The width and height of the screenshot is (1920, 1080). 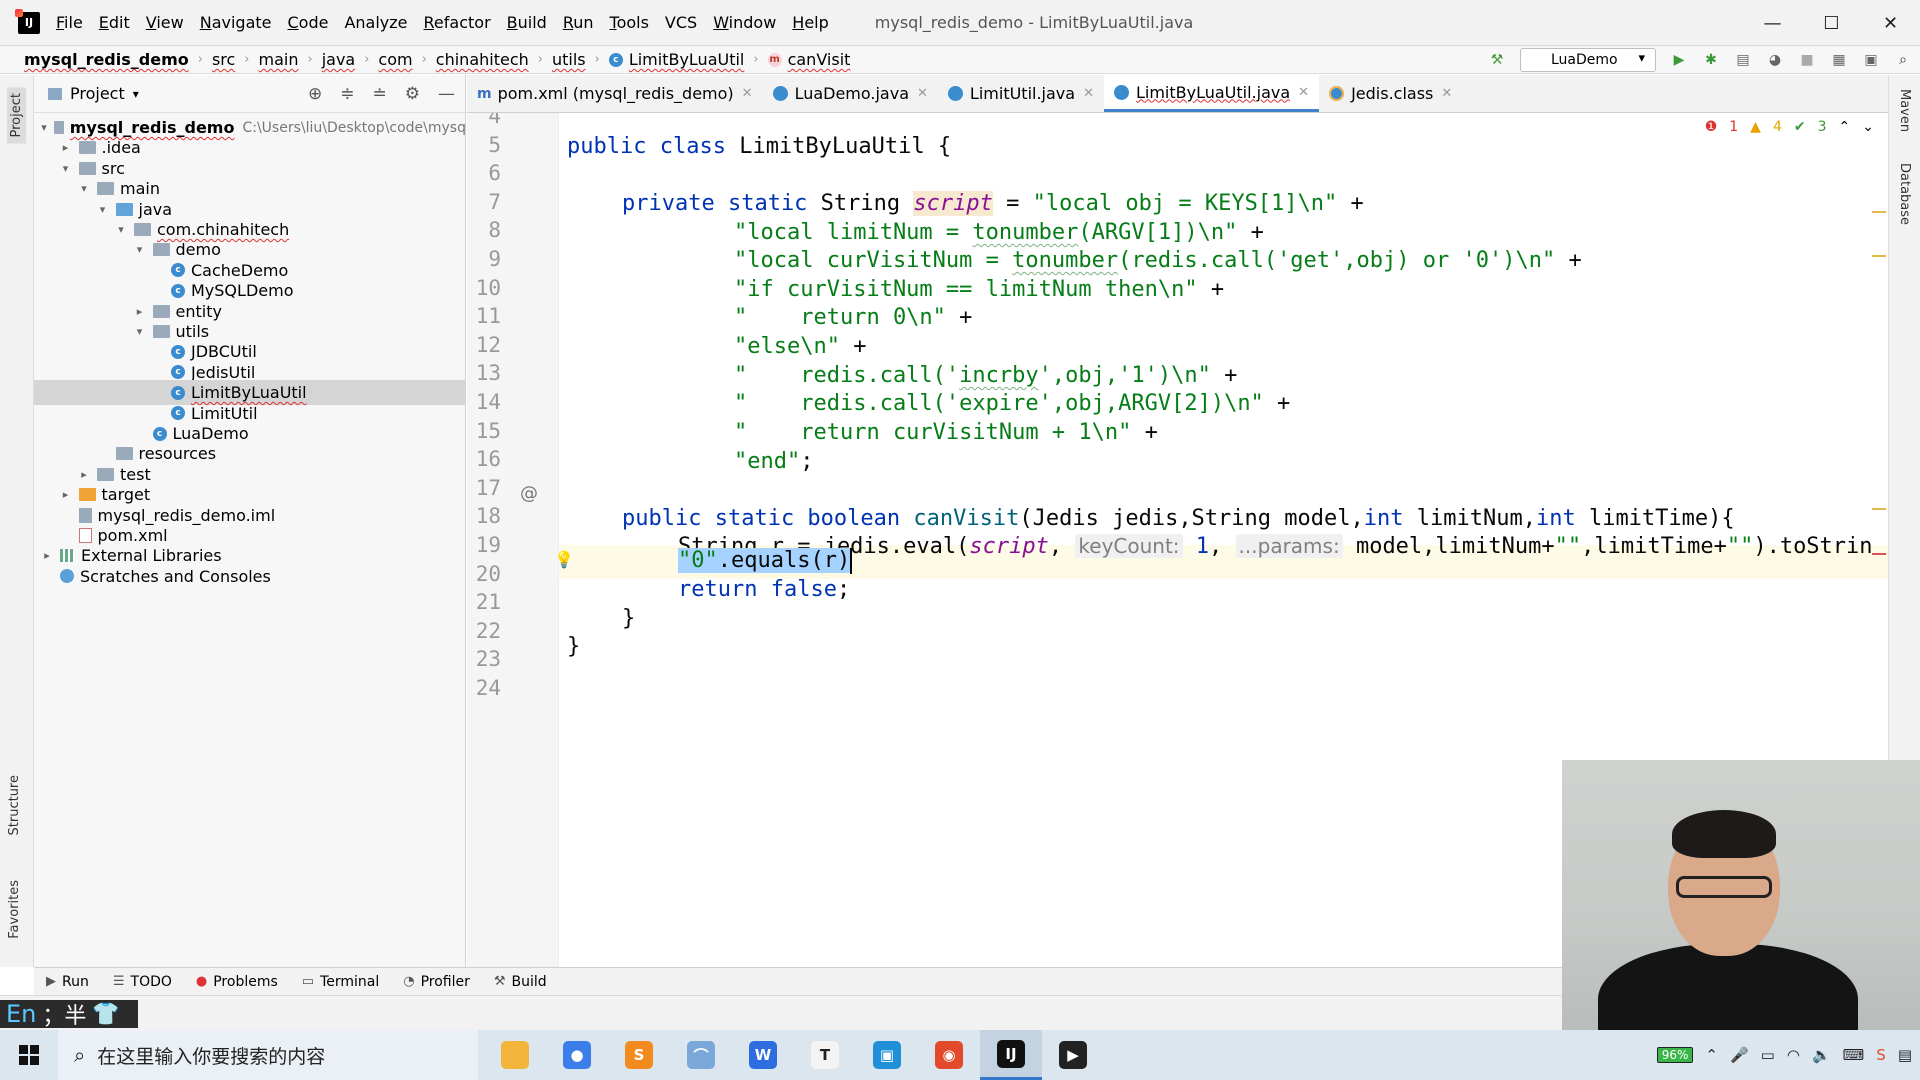 I want to click on project-structure-icon: ▦, so click(x=1839, y=60).